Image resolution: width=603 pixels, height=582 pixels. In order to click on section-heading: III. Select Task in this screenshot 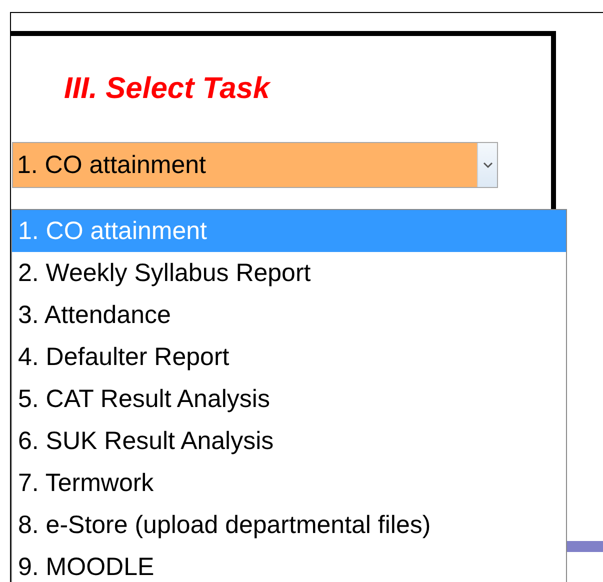, I will do `click(168, 89)`.